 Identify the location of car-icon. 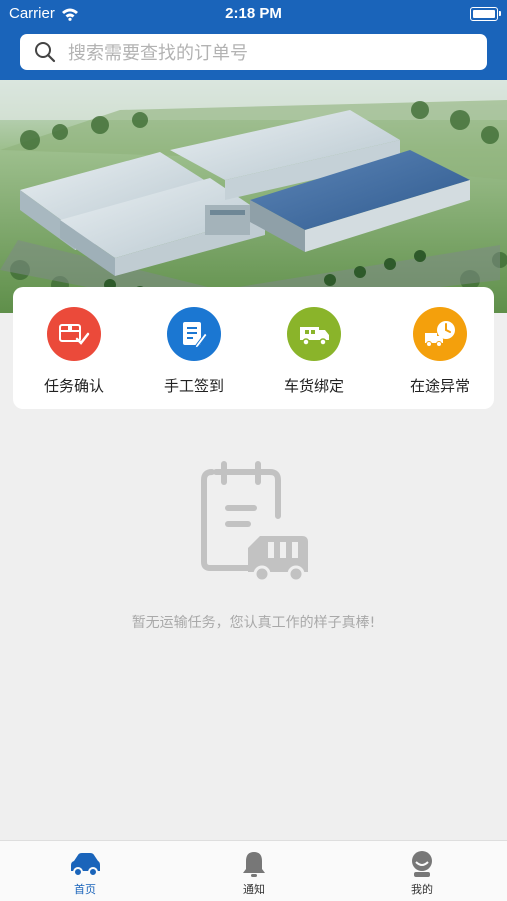
(85, 865).